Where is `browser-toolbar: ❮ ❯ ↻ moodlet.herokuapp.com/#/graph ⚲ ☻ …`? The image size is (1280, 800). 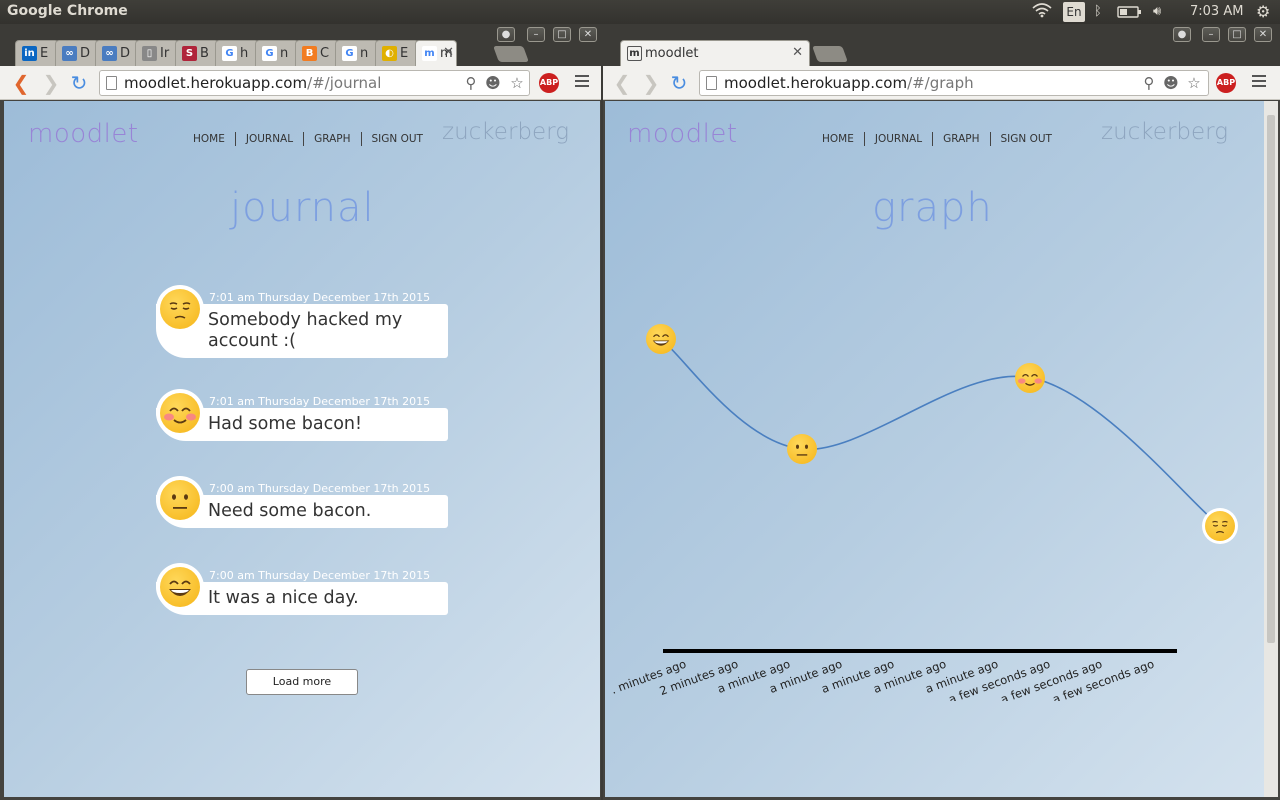 browser-toolbar: ❮ ❯ ↻ moodlet.herokuapp.com/#/graph ⚲ ☻ … is located at coordinates (941, 83).